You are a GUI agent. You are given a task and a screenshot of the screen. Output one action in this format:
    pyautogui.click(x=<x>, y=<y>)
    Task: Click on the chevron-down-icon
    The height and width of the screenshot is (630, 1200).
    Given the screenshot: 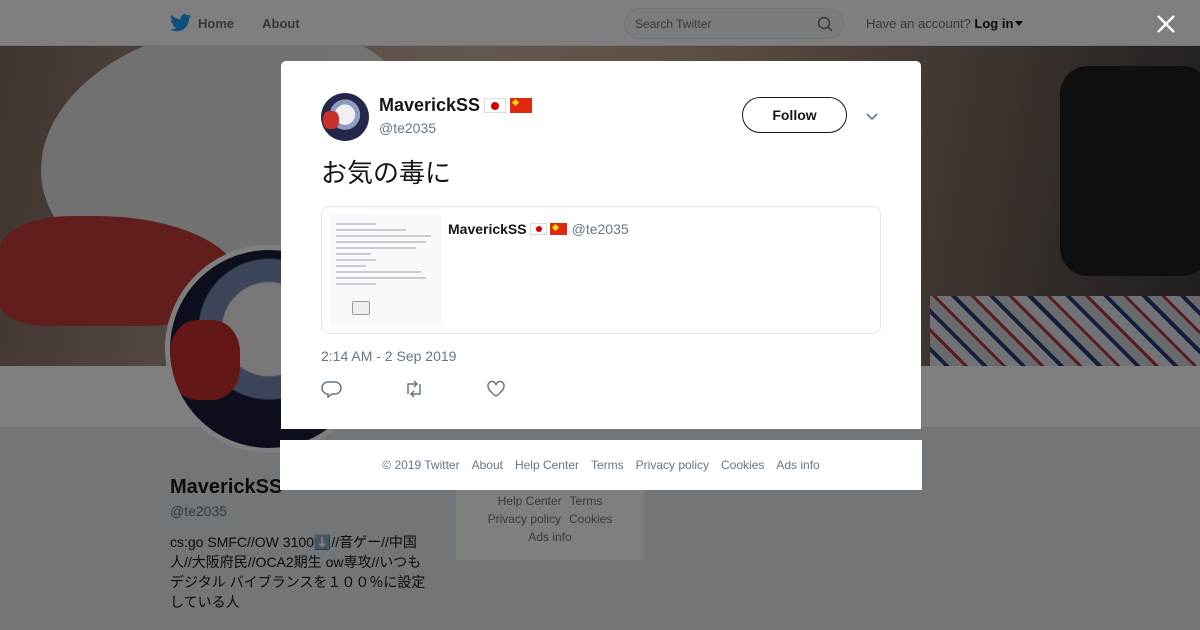 What is the action you would take?
    pyautogui.click(x=872, y=116)
    